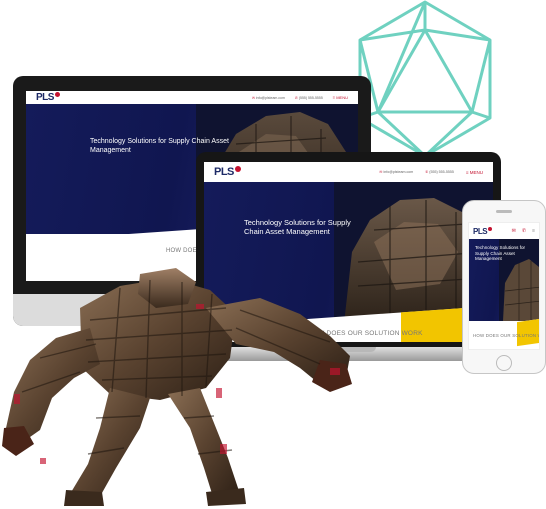 This screenshot has height=509, width=546. I want to click on mail-icon: ✉, so click(514, 231).